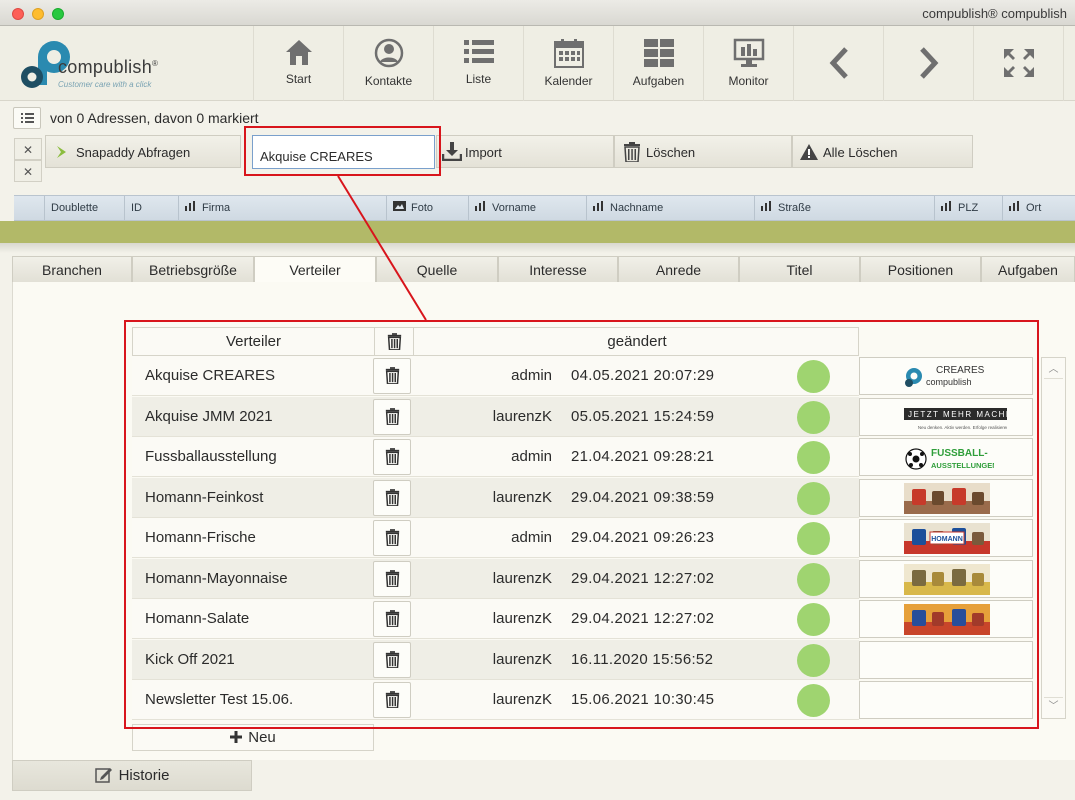 The width and height of the screenshot is (1075, 800). What do you see at coordinates (809, 152) in the screenshot?
I see `warning-icon` at bounding box center [809, 152].